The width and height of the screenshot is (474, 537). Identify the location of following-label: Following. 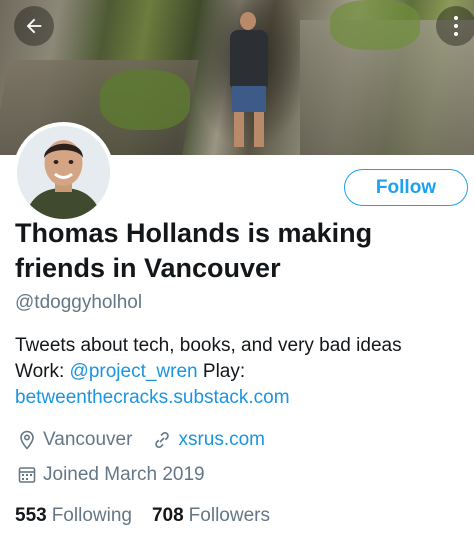
(91, 515).